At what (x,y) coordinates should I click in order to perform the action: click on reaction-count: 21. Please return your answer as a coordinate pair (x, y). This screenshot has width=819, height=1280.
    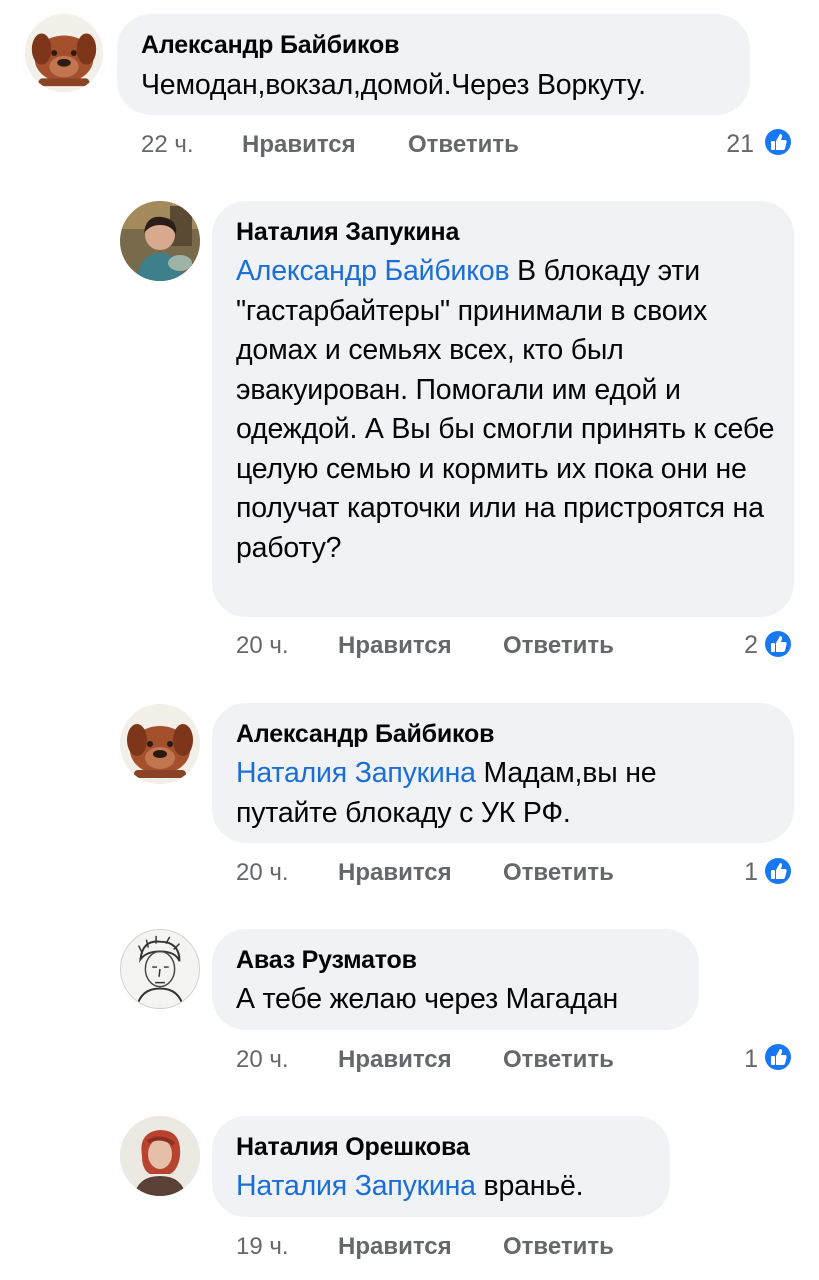
    Looking at the image, I should click on (734, 144).